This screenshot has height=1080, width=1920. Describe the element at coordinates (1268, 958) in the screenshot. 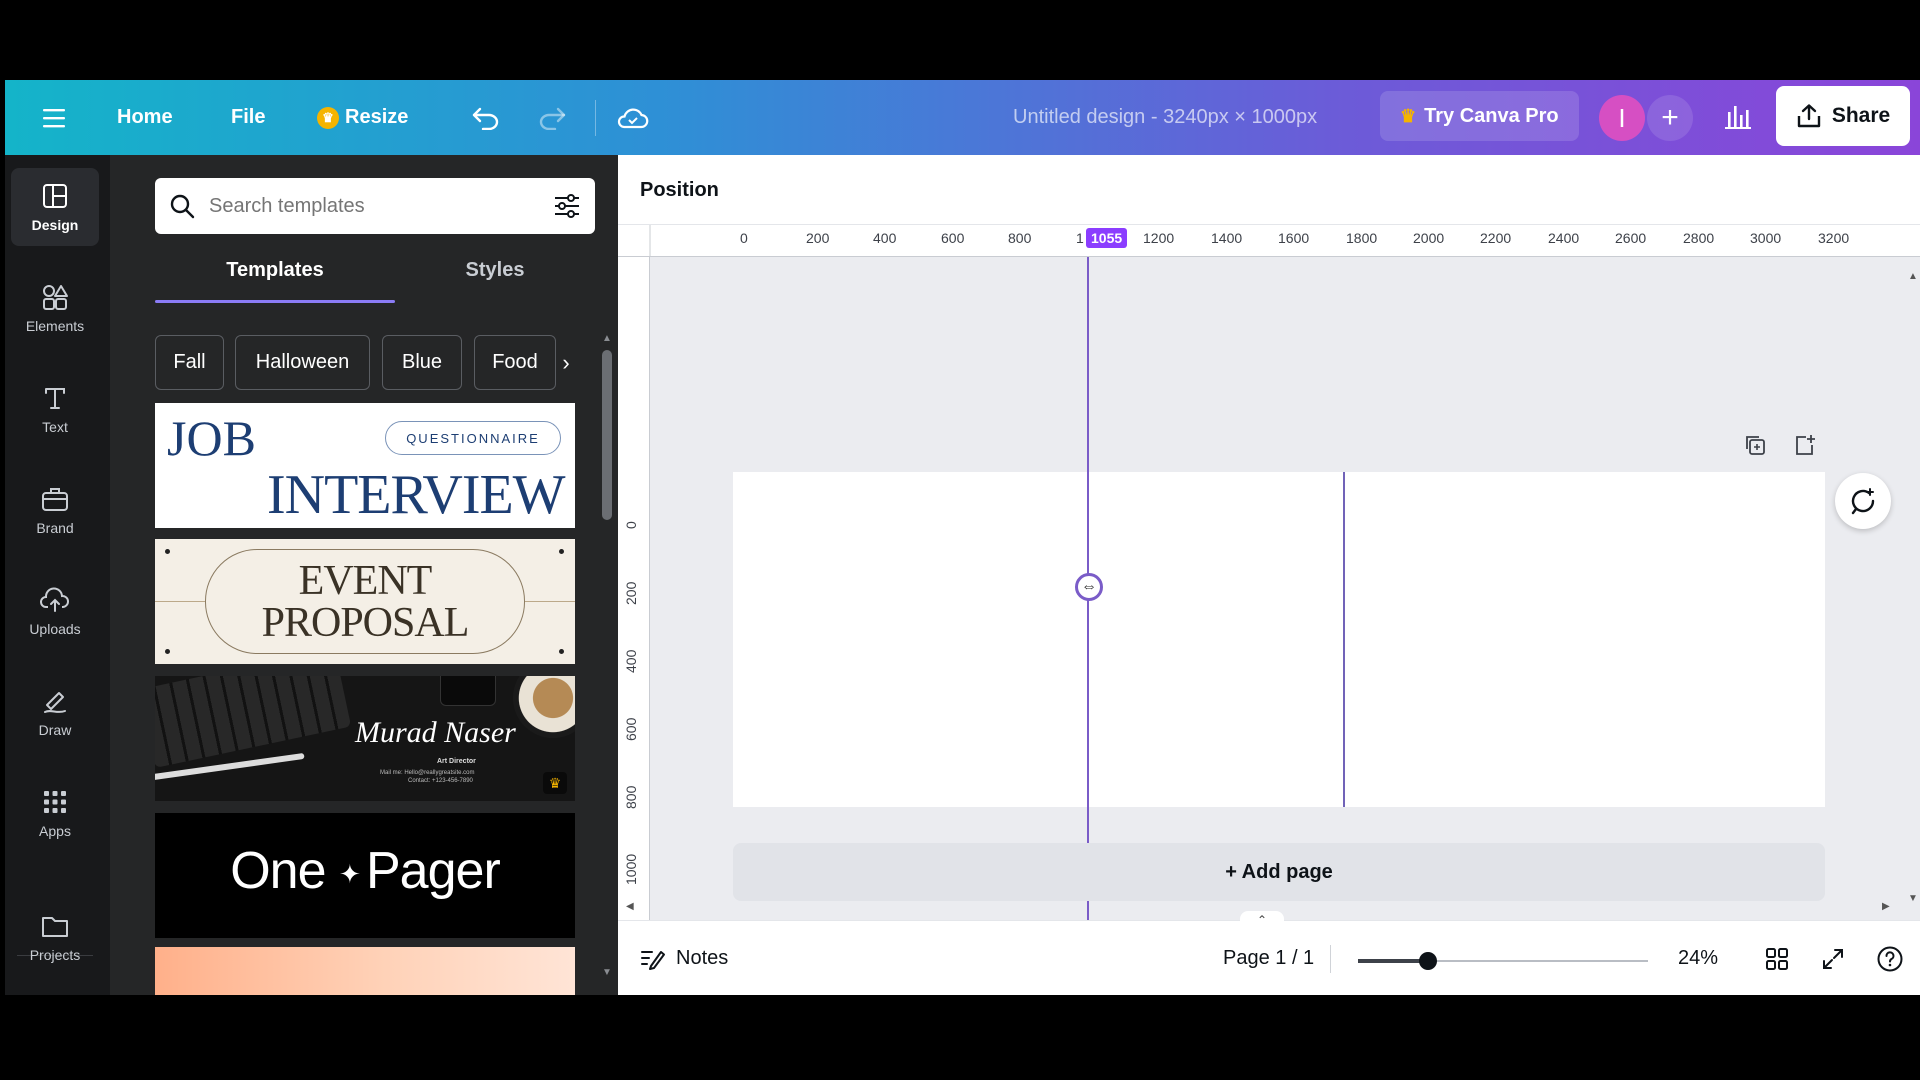

I see `page-indicator: Page 1 / 1` at that location.